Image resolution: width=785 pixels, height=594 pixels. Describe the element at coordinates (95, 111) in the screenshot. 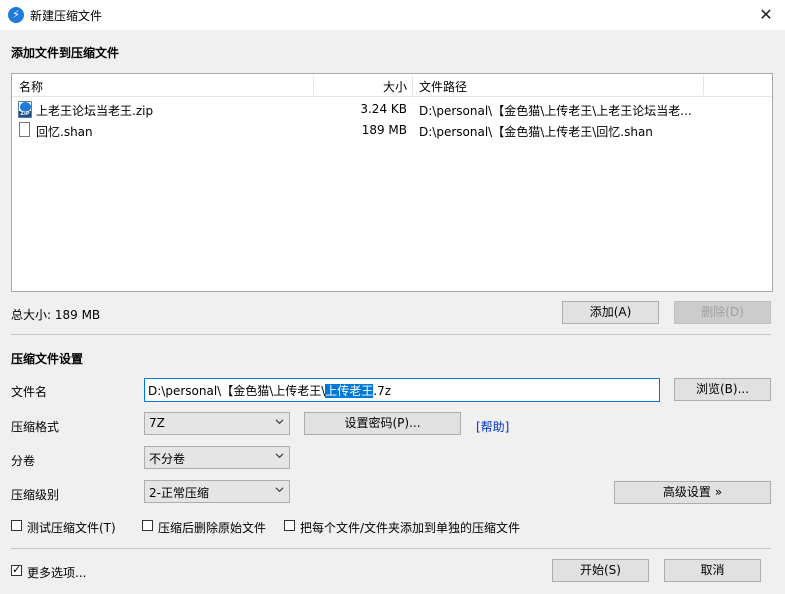

I see `file-name: 上老王论坛当老王.zip` at that location.